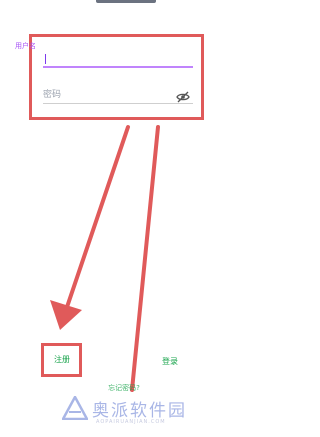 The image size is (320, 437). Describe the element at coordinates (124, 388) in the screenshot. I see `forgot-password-link: 忘记密码?` at that location.